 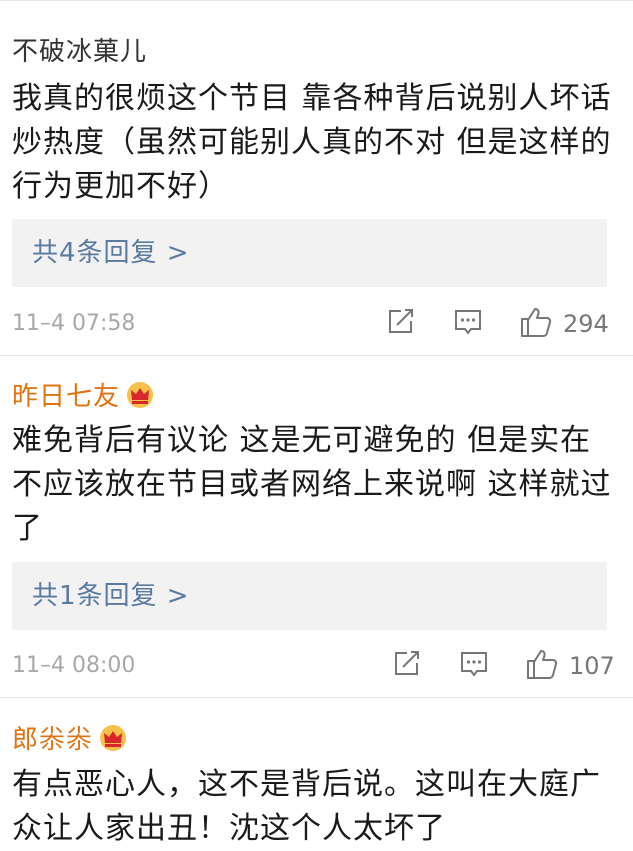 What do you see at coordinates (113, 738) in the screenshot?
I see `crown-badge-icon` at bounding box center [113, 738].